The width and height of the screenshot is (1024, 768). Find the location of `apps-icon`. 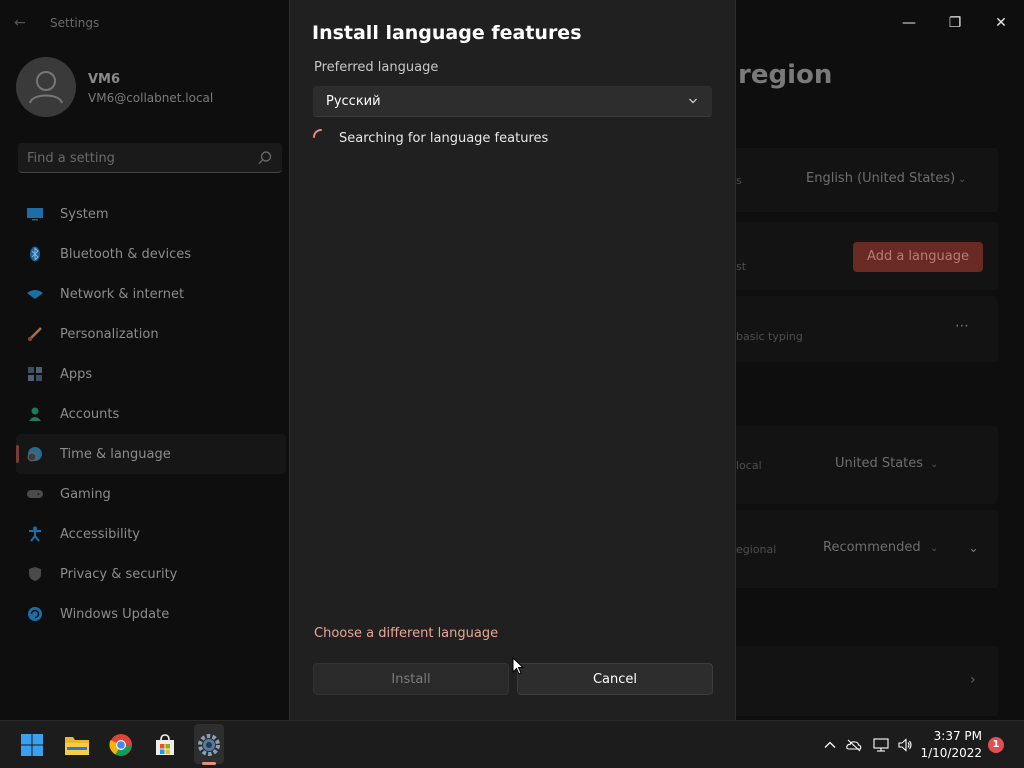

apps-icon is located at coordinates (35, 374).